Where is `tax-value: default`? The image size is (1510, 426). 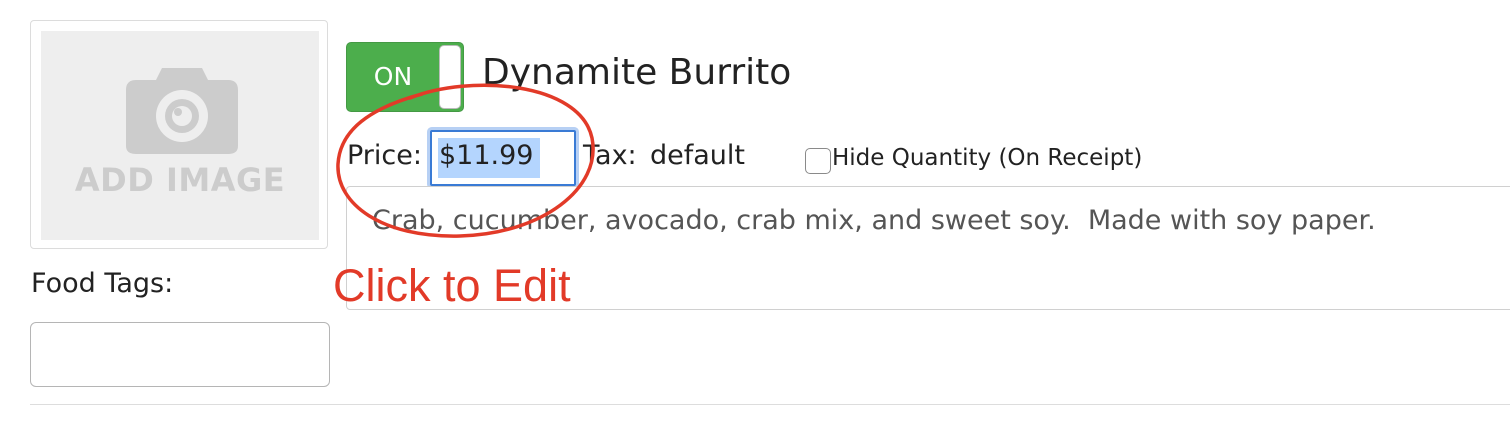 tax-value: default is located at coordinates (697, 155).